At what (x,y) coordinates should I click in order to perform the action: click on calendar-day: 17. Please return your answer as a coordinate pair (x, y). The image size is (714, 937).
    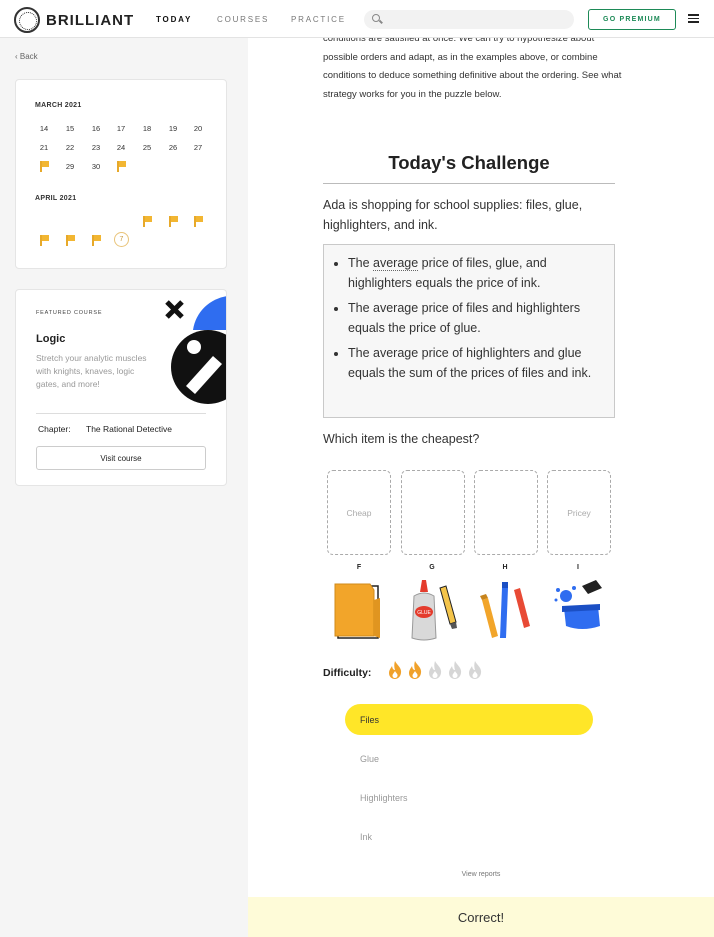
    Looking at the image, I should click on (121, 128).